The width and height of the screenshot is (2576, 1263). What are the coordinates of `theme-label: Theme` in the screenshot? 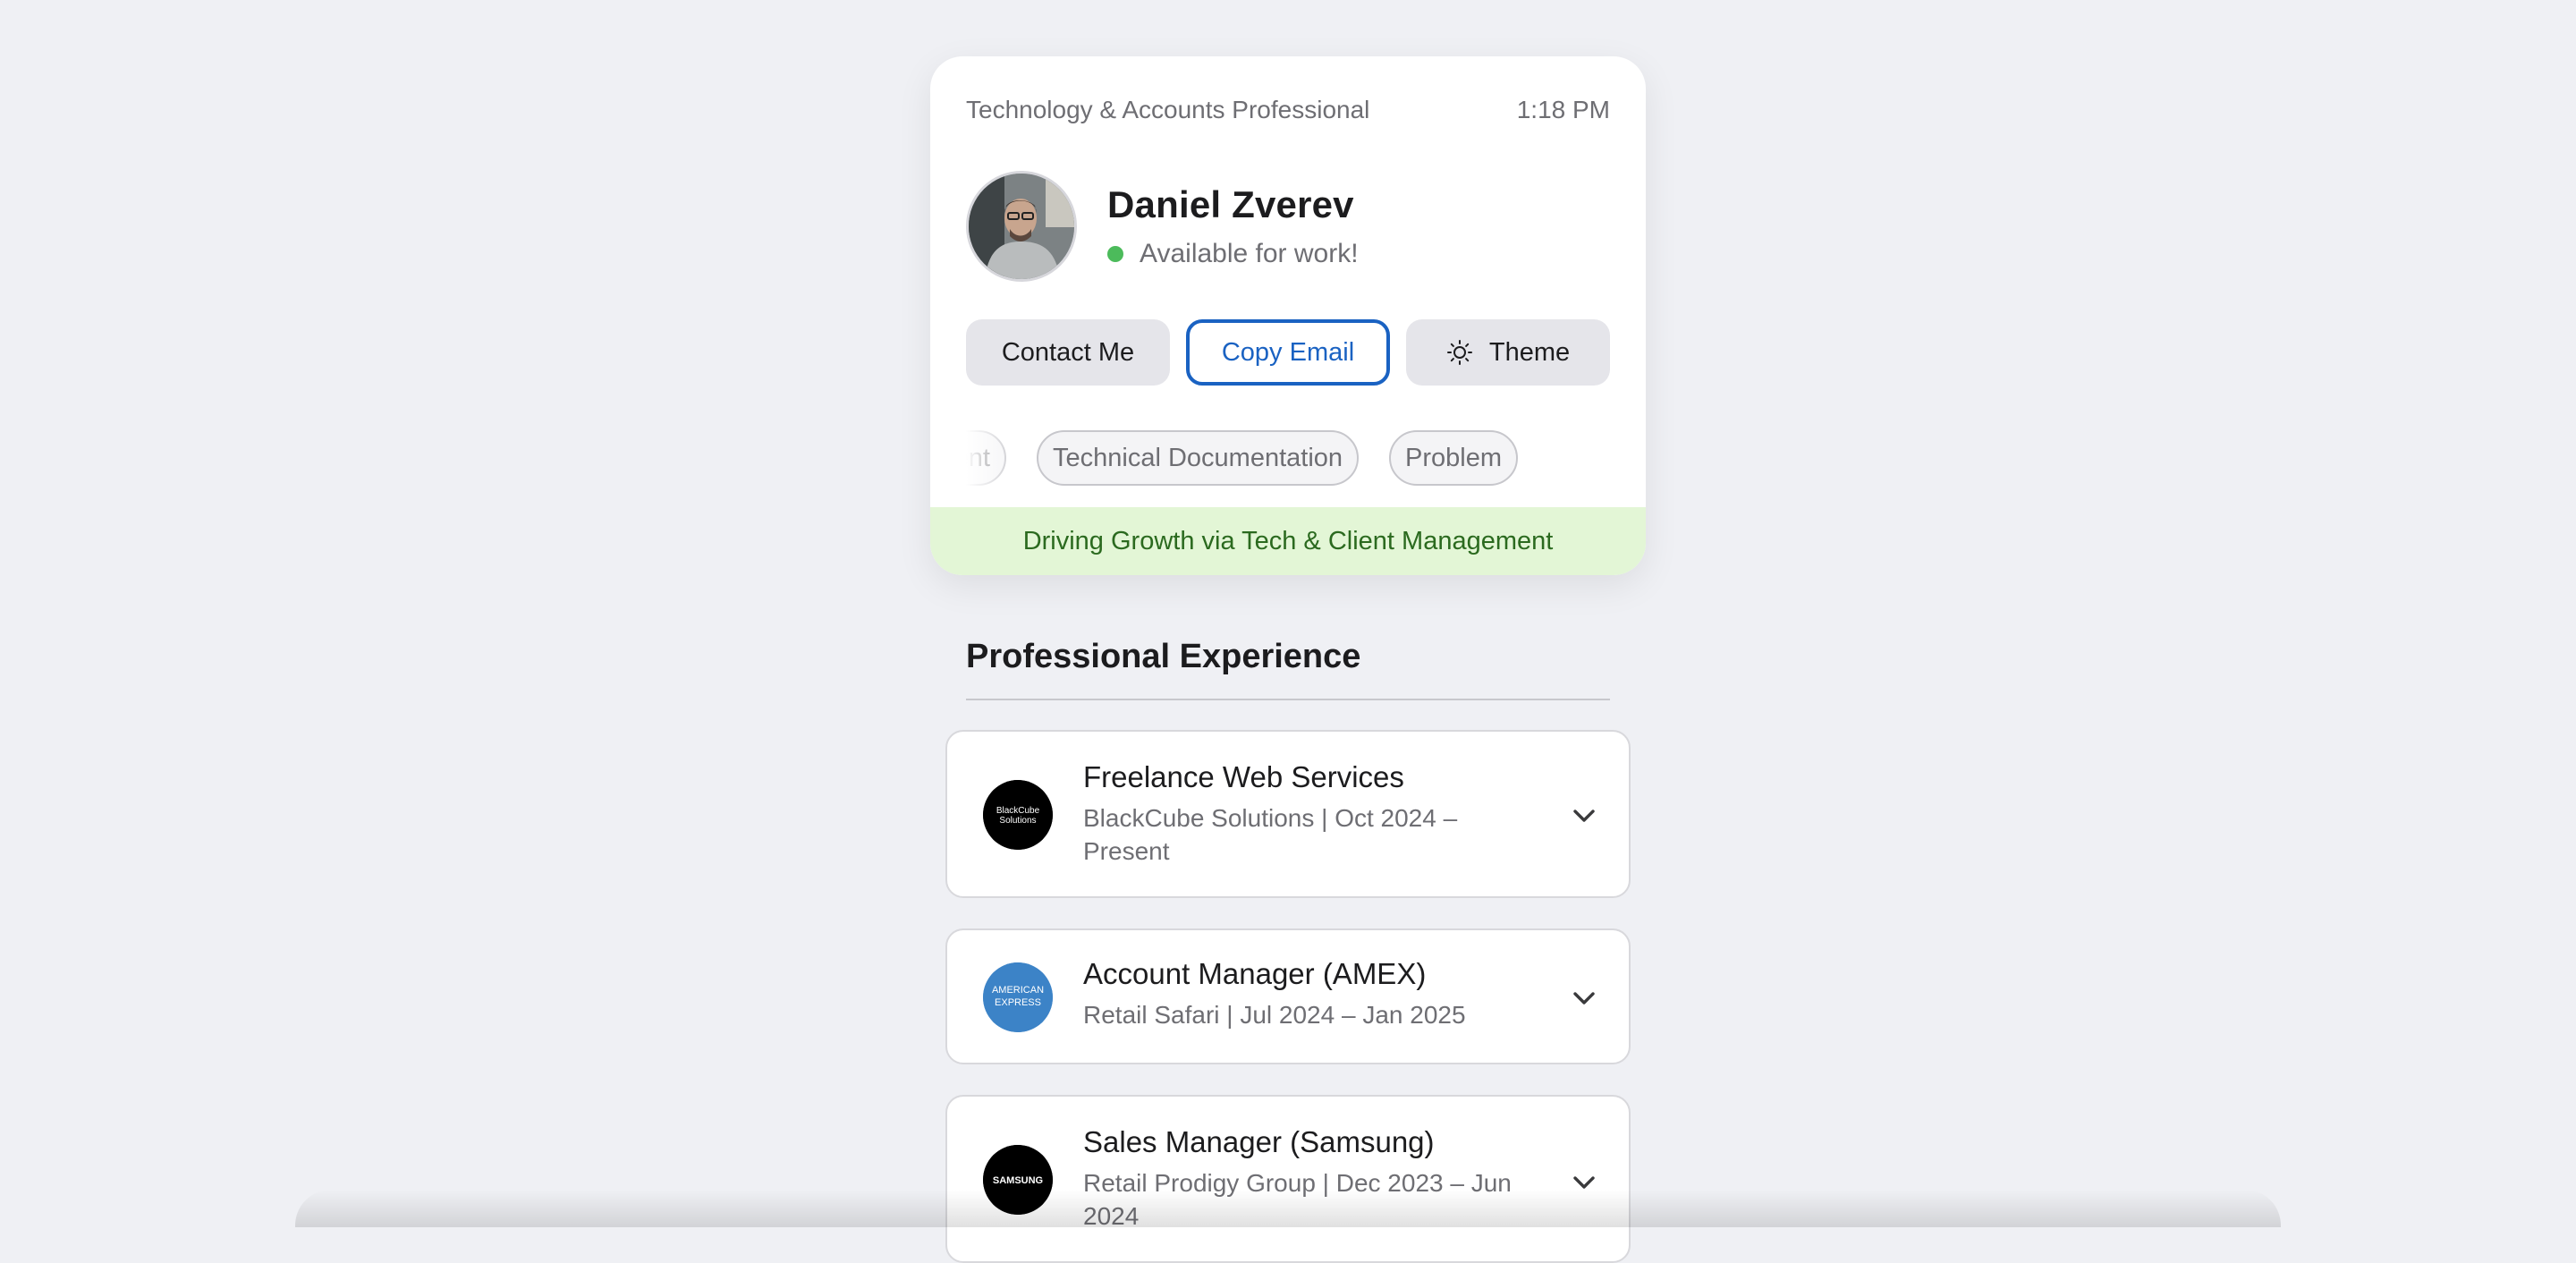 It's located at (1529, 352).